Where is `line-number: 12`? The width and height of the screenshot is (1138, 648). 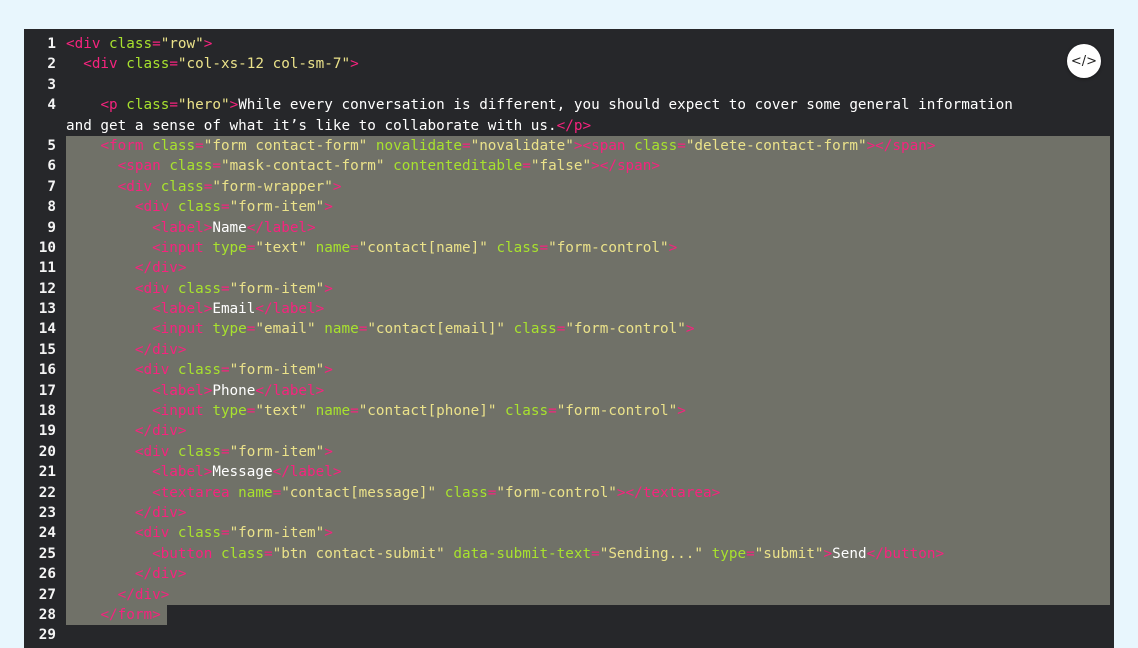
line-number: 12 is located at coordinates (47, 288).